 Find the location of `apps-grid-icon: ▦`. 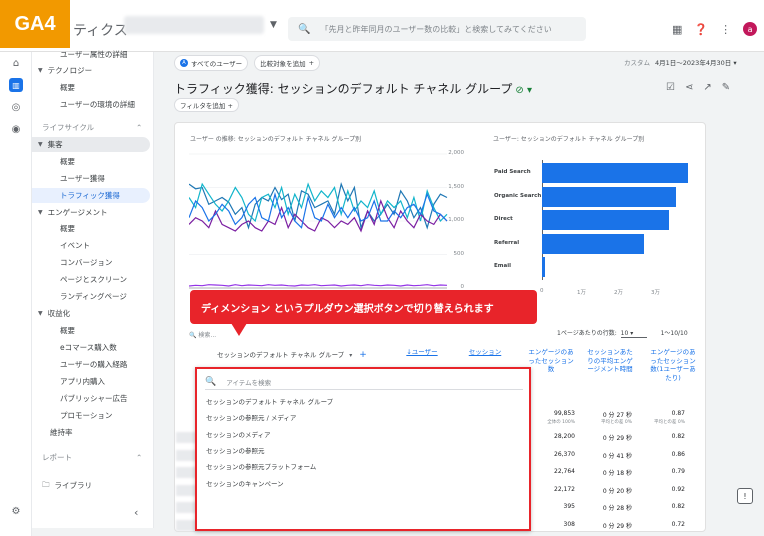

apps-grid-icon: ▦ is located at coordinates (677, 29).